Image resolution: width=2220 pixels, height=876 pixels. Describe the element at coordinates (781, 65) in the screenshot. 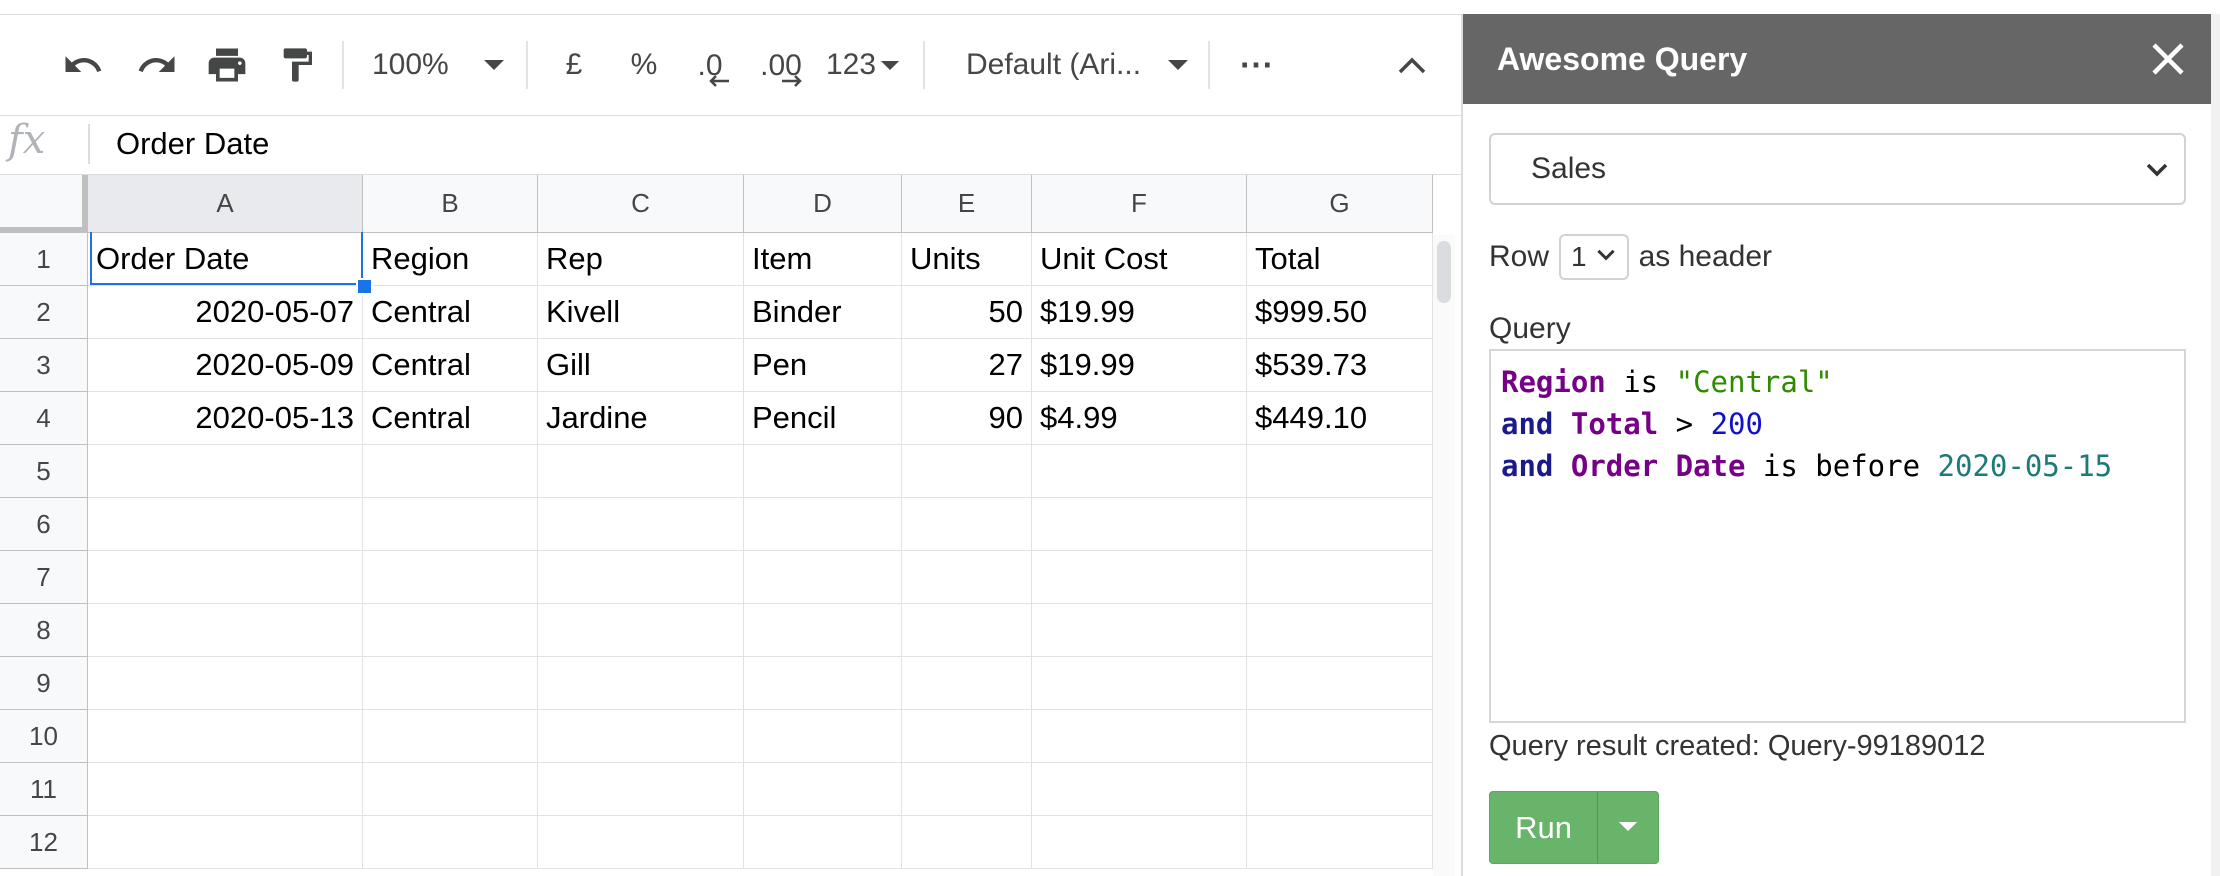

I see `increase-decimal-button: .00` at that location.